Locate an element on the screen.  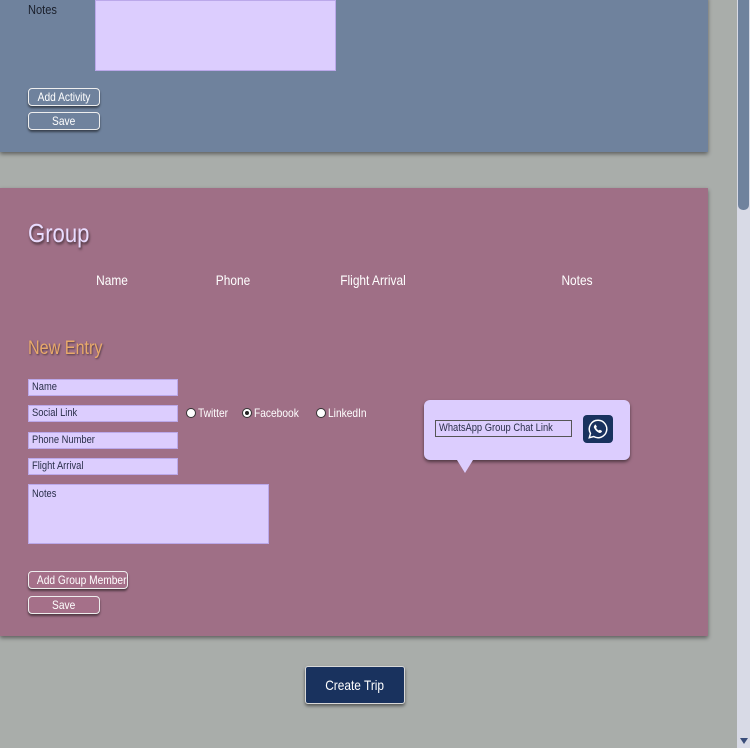
radio-button-facebook is located at coordinates (247, 413).